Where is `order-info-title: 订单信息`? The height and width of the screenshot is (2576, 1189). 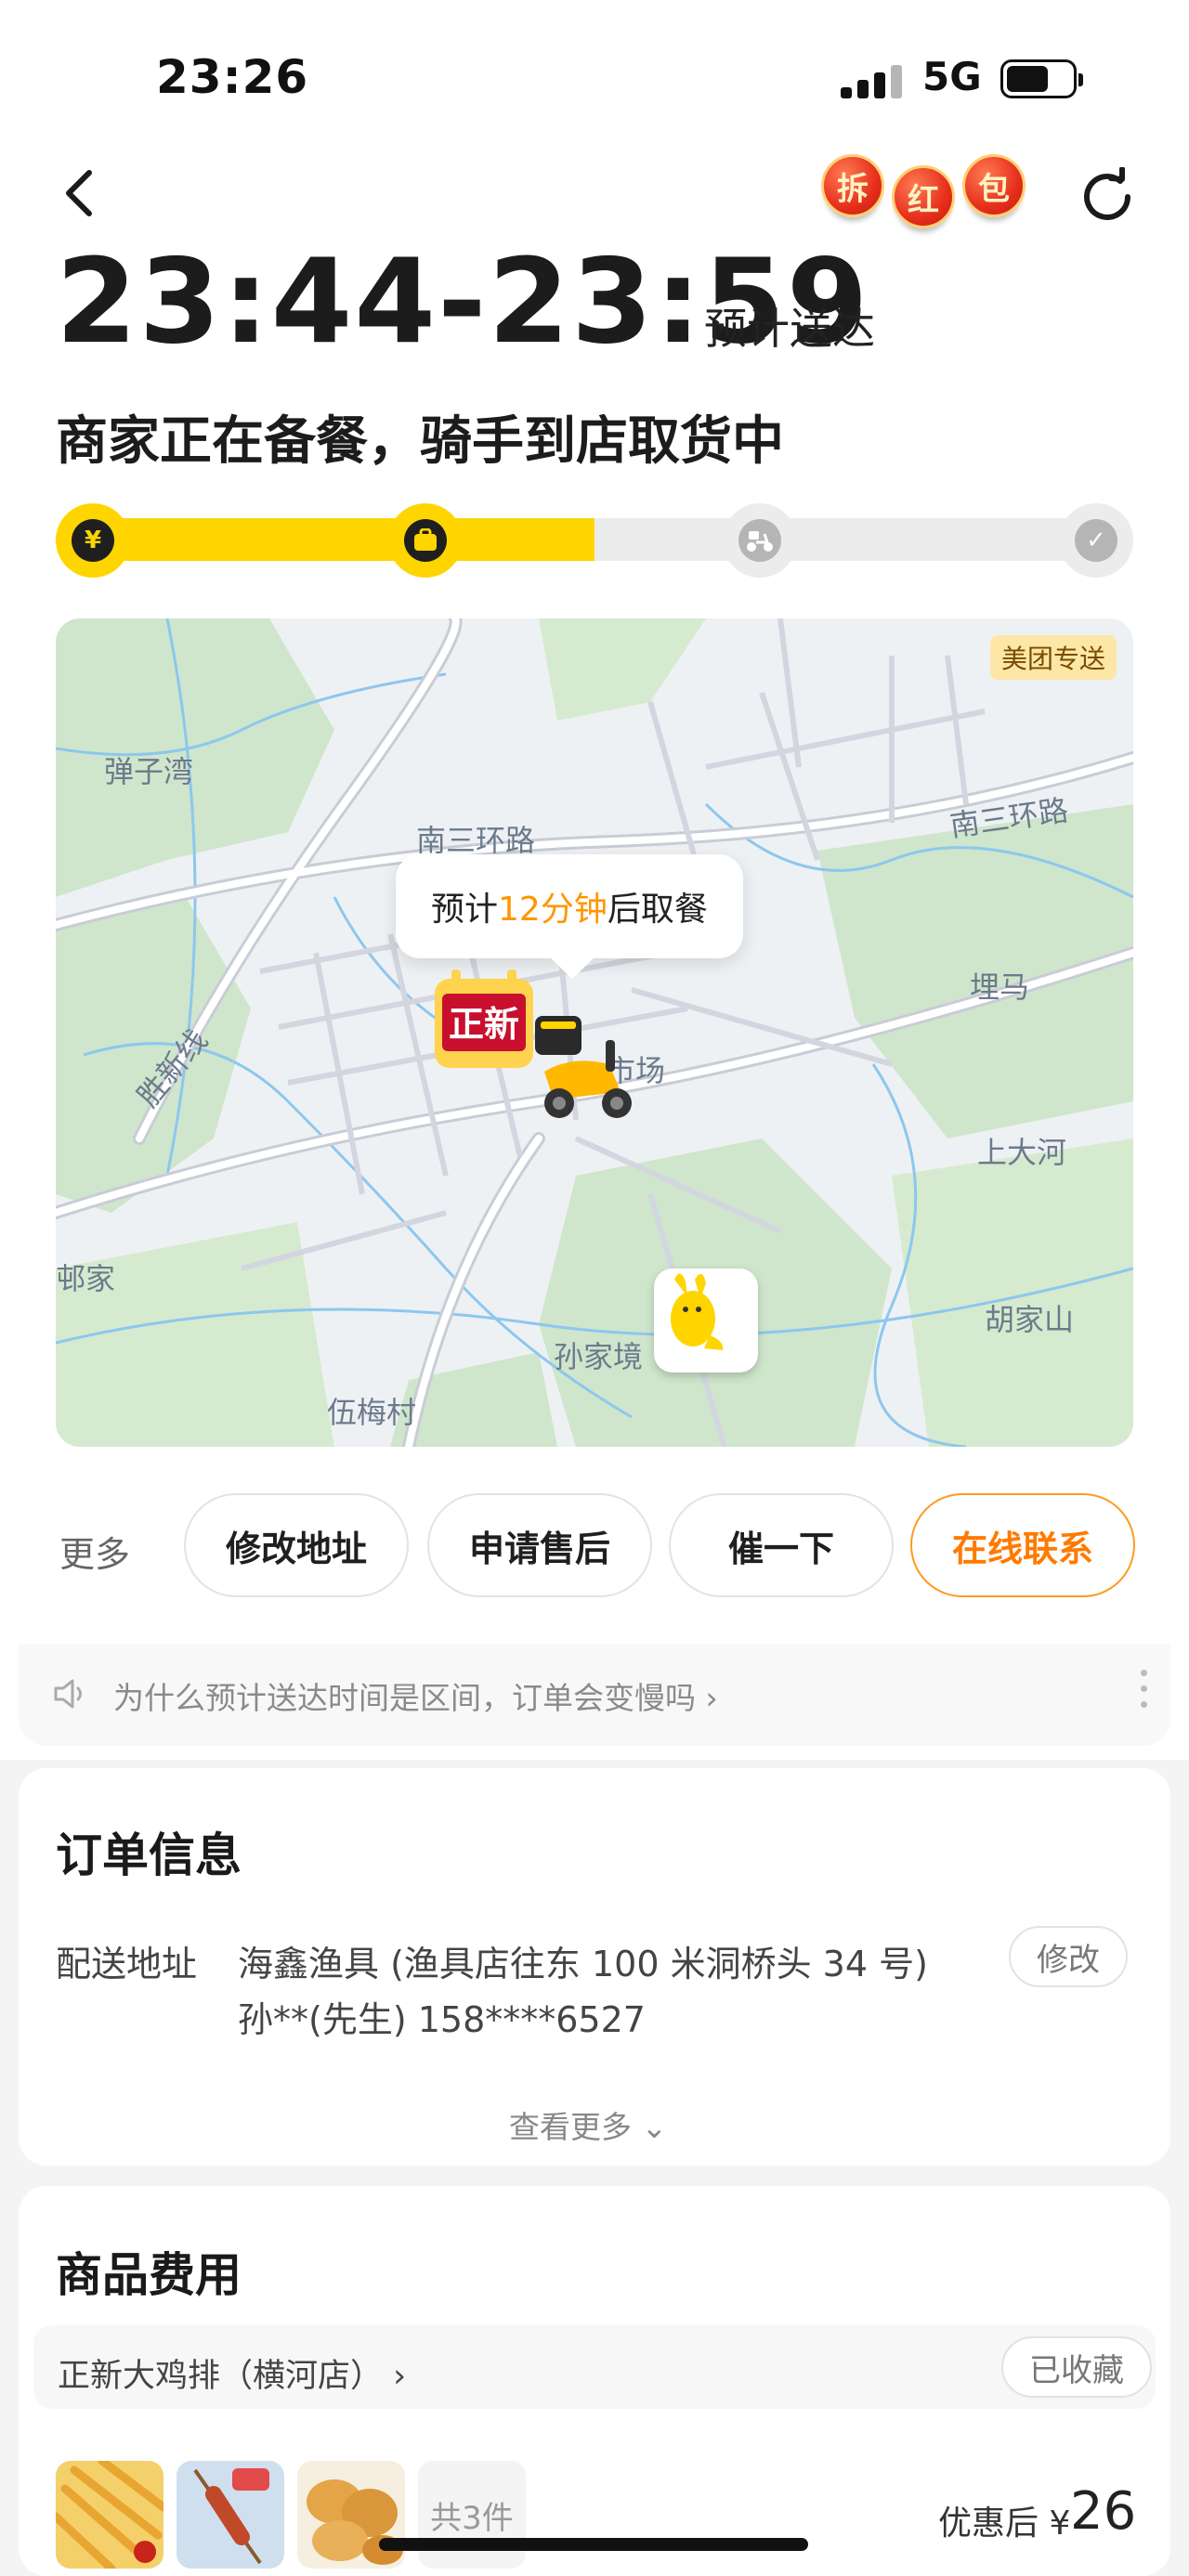 order-info-title: 订单信息 is located at coordinates (149, 1855).